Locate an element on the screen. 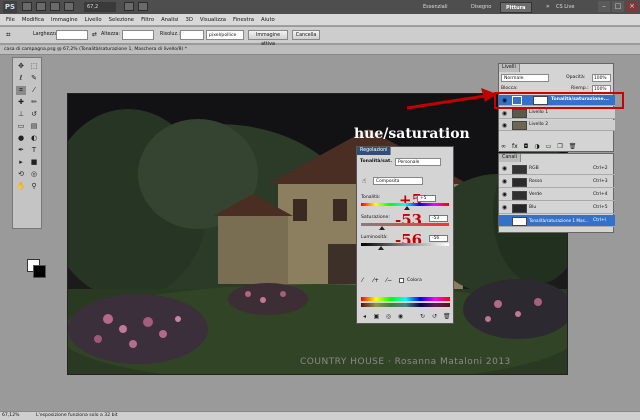 The image size is (640, 420). menu-file: File is located at coordinates (10, 20).